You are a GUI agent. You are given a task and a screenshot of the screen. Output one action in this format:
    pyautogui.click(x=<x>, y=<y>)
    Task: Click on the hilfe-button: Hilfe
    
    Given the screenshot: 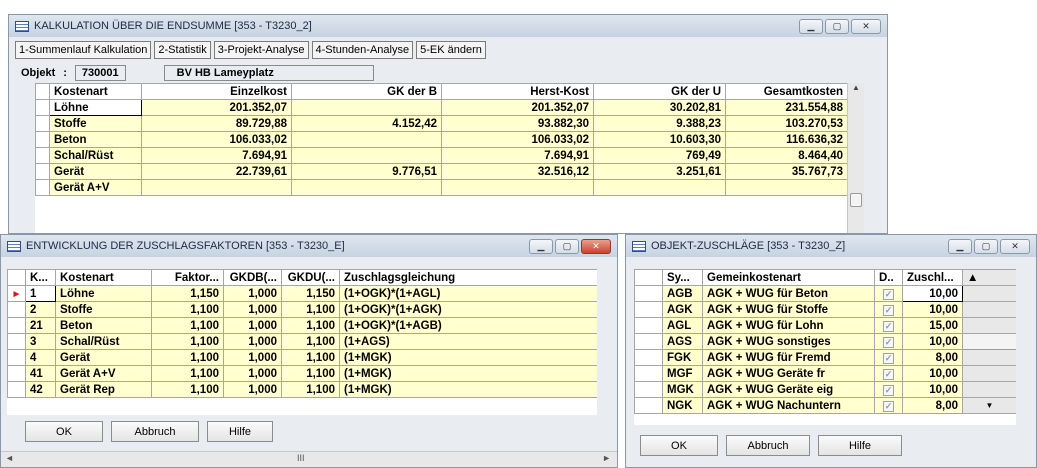 What is the action you would take?
    pyautogui.click(x=860, y=445)
    